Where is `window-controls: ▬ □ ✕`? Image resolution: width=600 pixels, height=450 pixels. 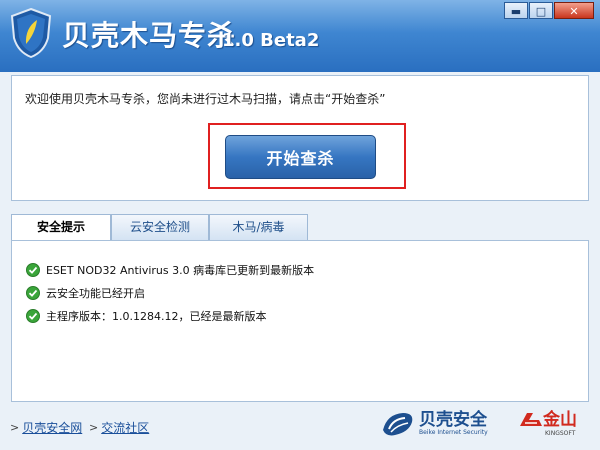 window-controls: ▬ □ ✕ is located at coordinates (548, 10).